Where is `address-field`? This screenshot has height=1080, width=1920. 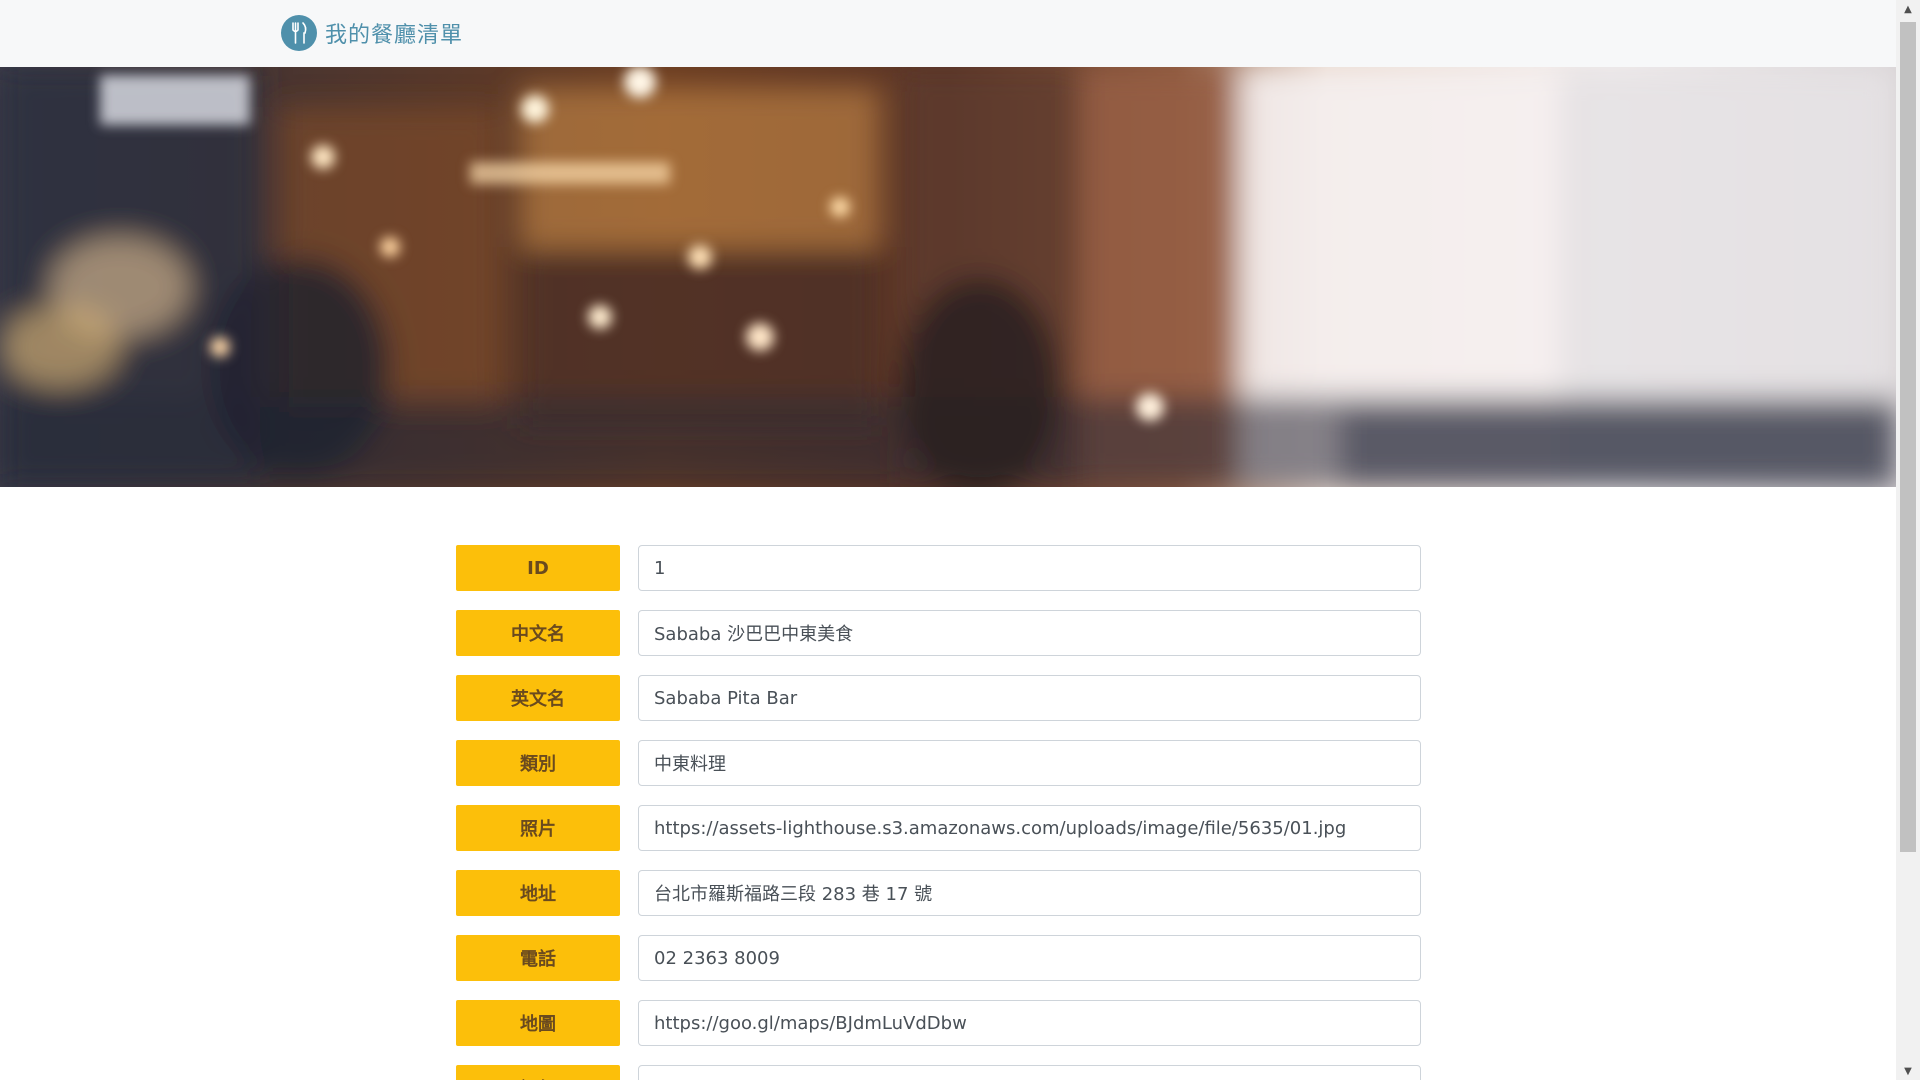 address-field is located at coordinates (1029, 893).